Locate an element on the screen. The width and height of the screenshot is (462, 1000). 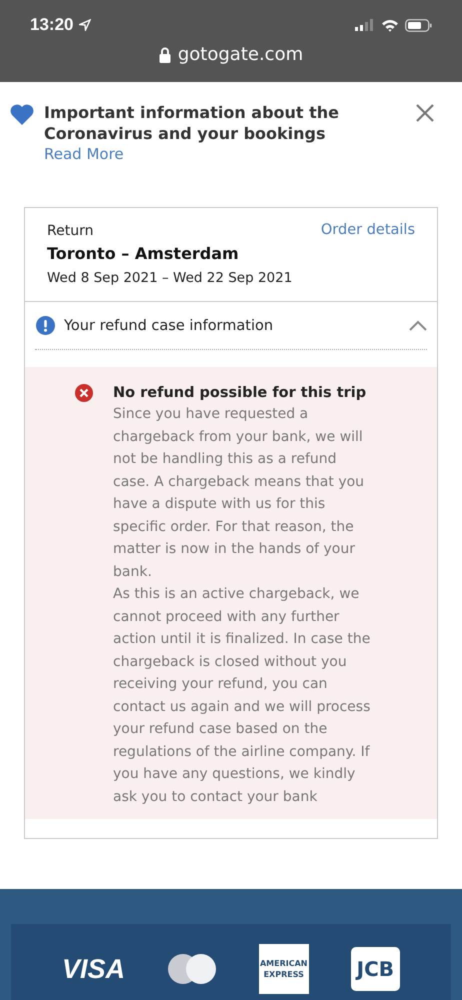
signal-icon is located at coordinates (365, 25).